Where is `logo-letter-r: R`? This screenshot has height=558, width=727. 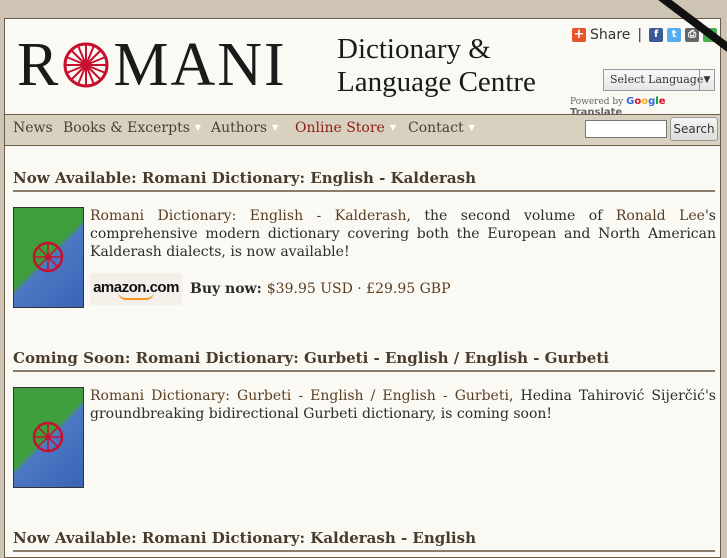 logo-letter-r: R is located at coordinates (38, 65).